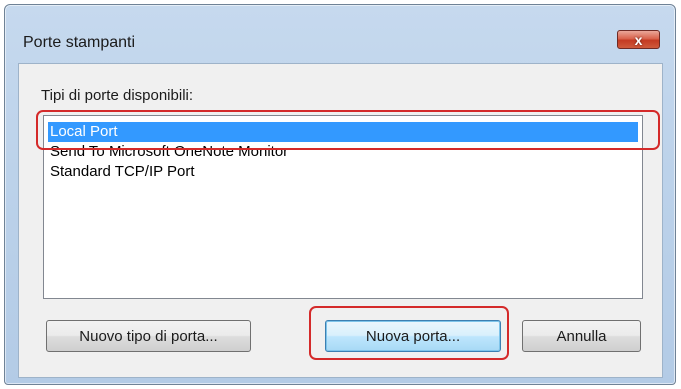  What do you see at coordinates (343, 172) in the screenshot?
I see `list-item-standard-tcpip-port: Standard TCP/IP Port` at bounding box center [343, 172].